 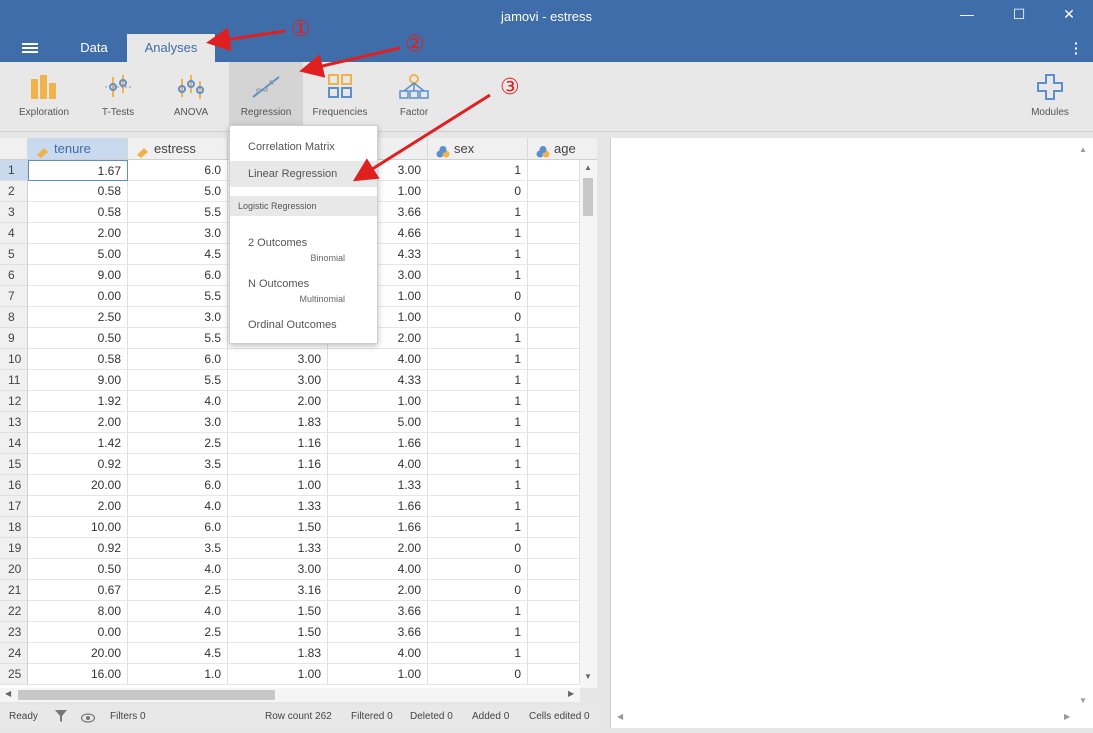 I want to click on table-cell: 4.5, so click(x=178, y=254).